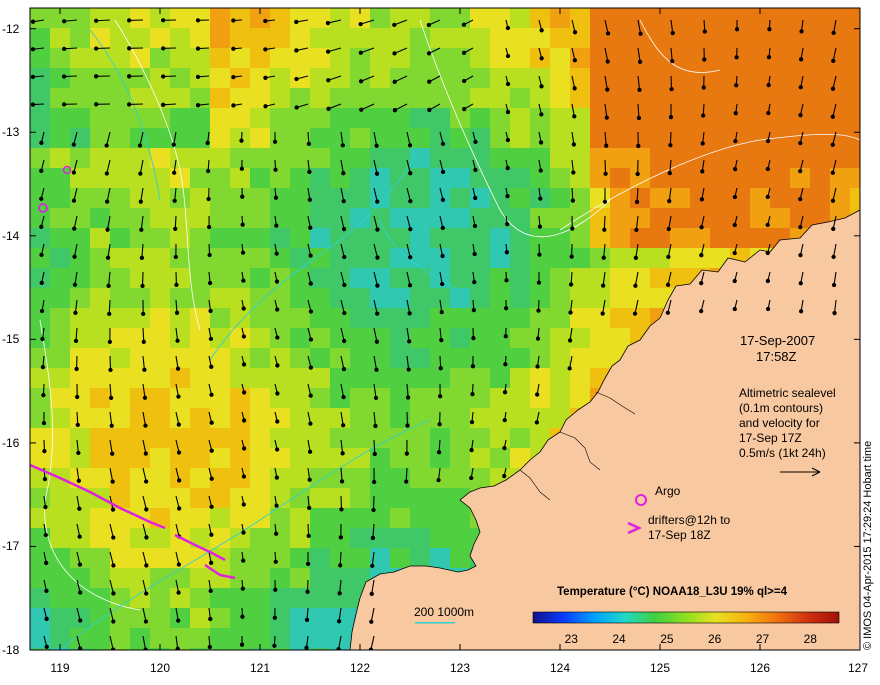 The width and height of the screenshot is (880, 685). Describe the element at coordinates (10, 132) in the screenshot. I see `lat-tick-label: -13` at that location.